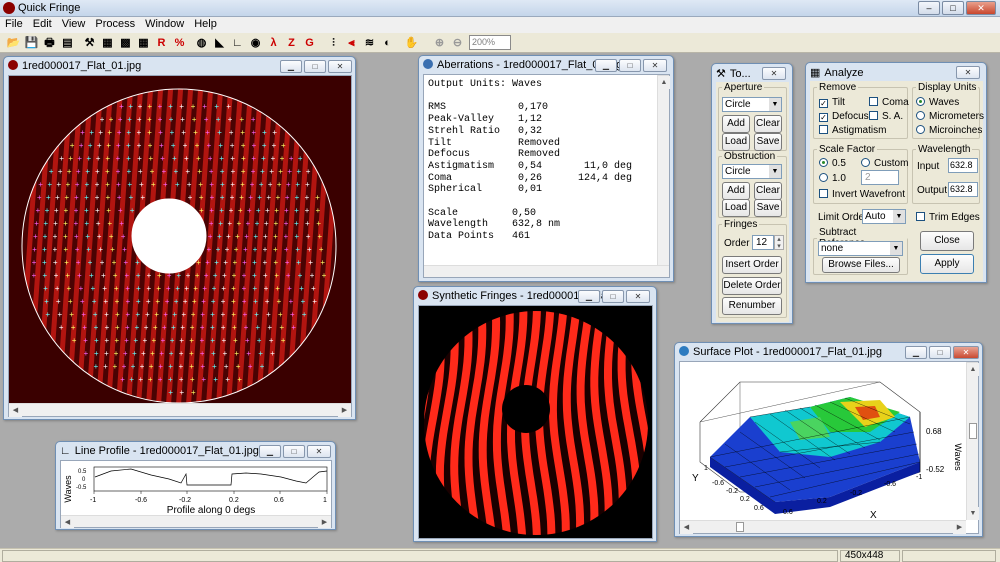  What do you see at coordinates (369, 42) in the screenshot?
I see `fringe-c-icon: ≋` at bounding box center [369, 42].